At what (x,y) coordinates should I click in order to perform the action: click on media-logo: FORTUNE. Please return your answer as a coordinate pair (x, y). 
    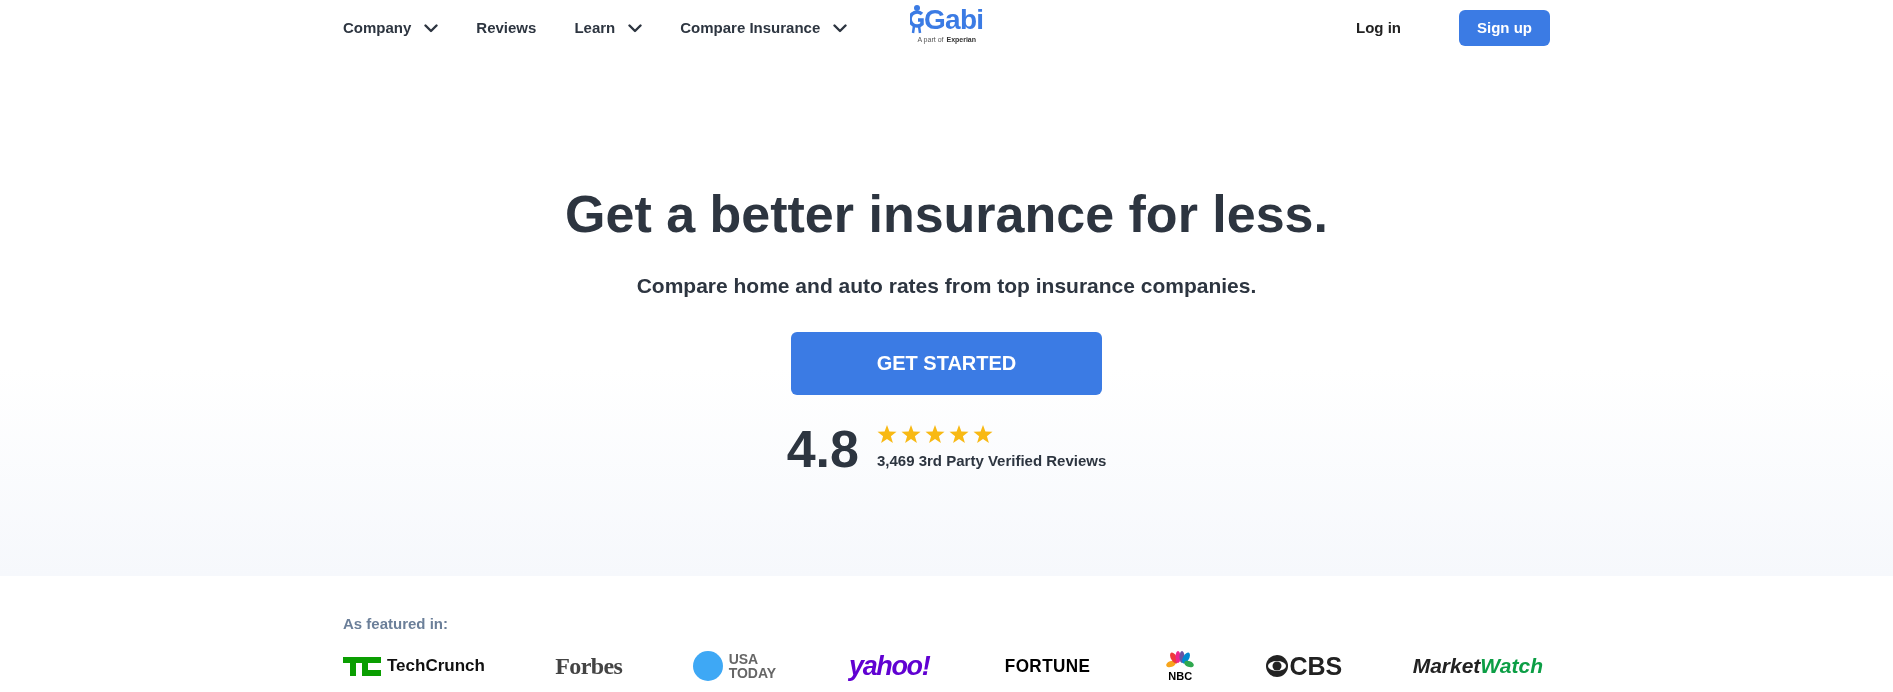
    Looking at the image, I should click on (1047, 665).